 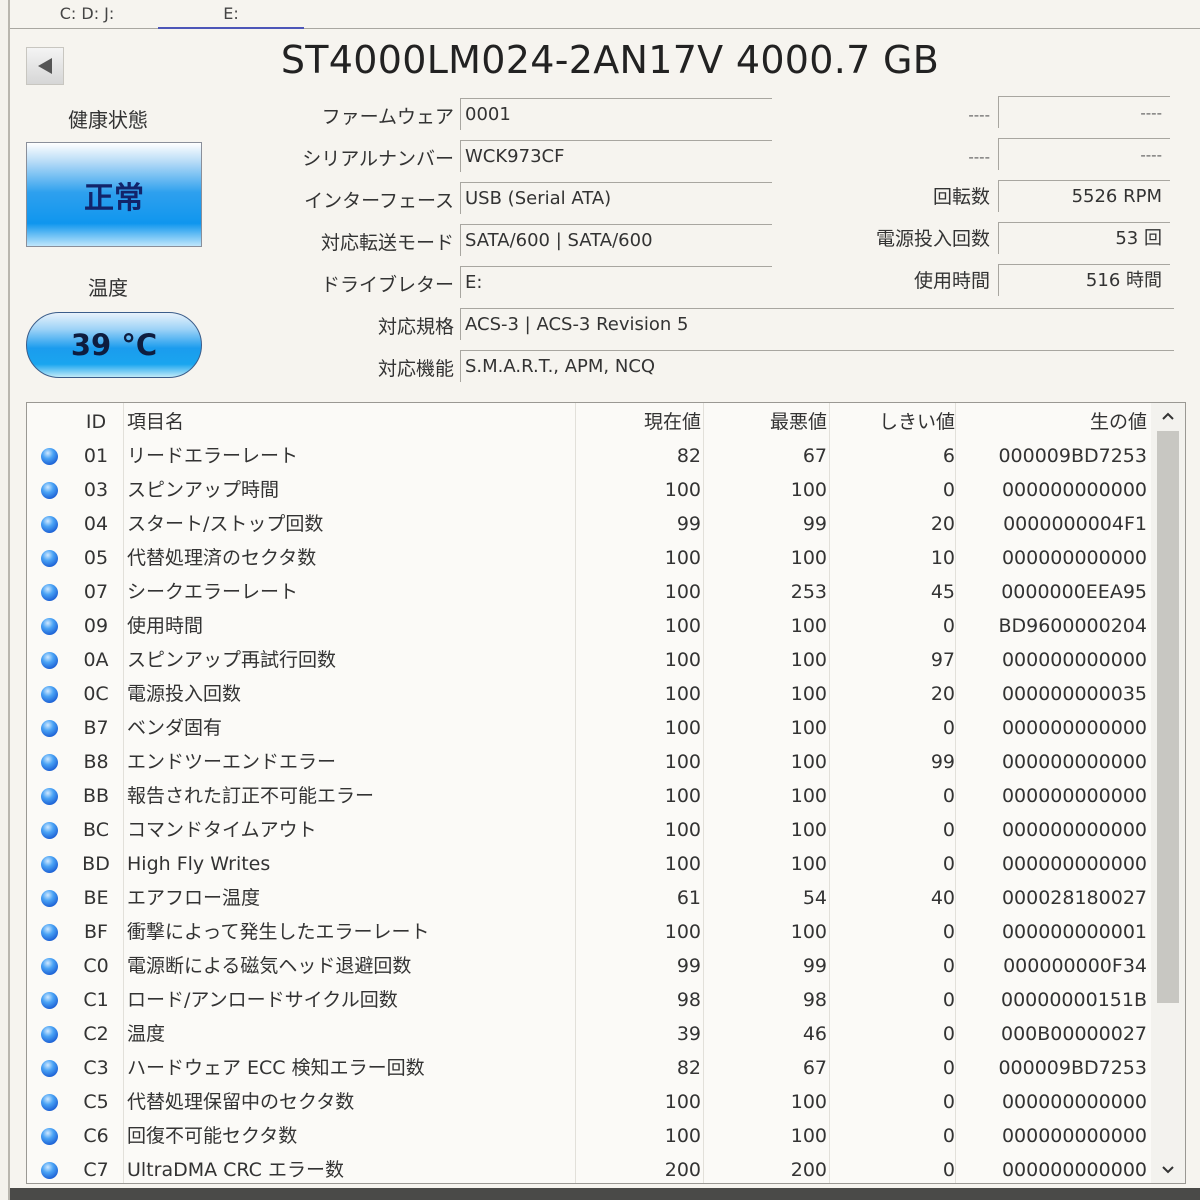 What do you see at coordinates (222, 830) in the screenshot?
I see `attribute-name: コマンドタイムアウト` at bounding box center [222, 830].